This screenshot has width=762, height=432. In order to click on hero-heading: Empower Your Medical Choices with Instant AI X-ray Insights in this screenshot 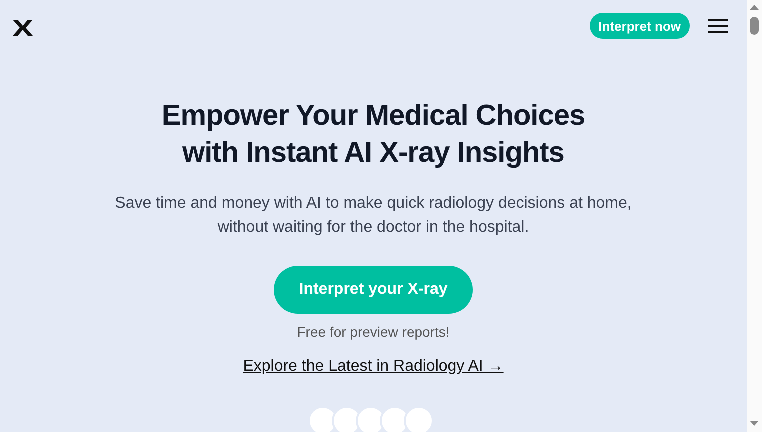, I will do `click(374, 135)`.